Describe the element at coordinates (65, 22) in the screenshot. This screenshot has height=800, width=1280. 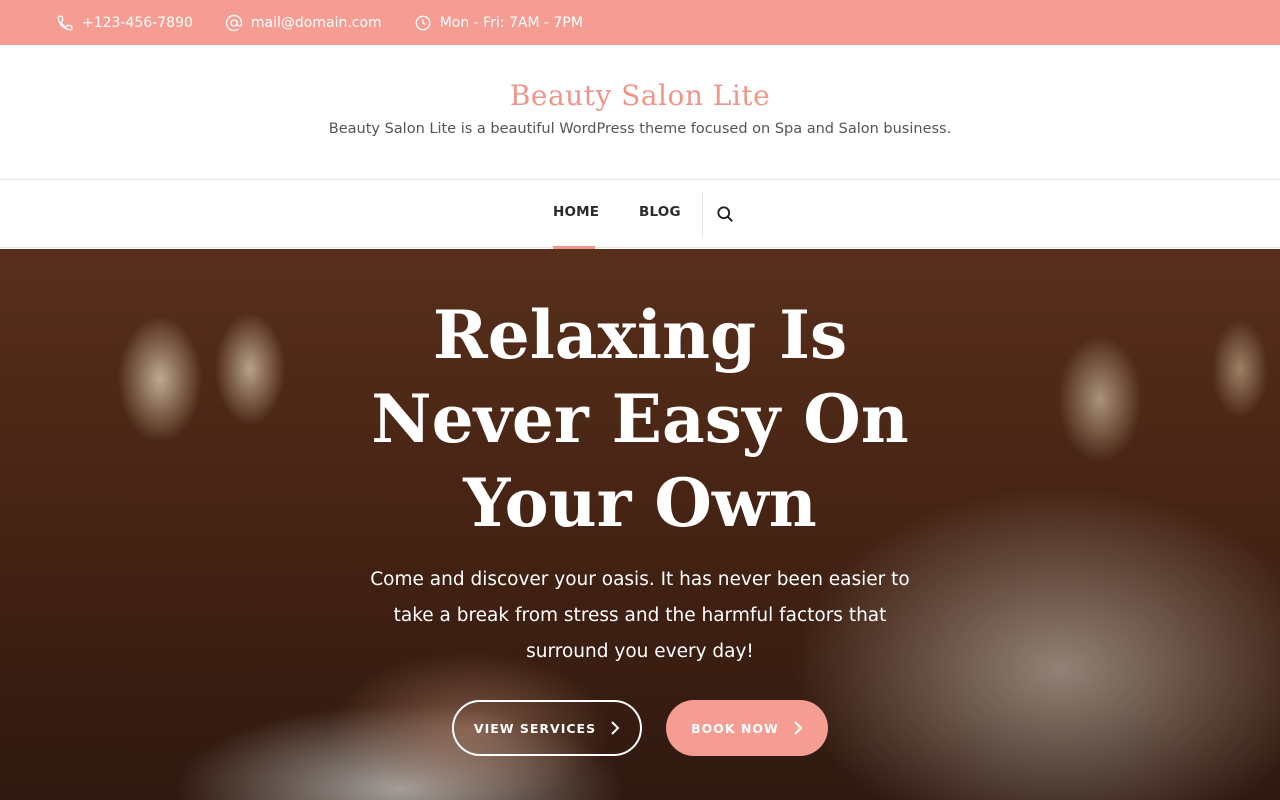
I see `phone-icon` at that location.